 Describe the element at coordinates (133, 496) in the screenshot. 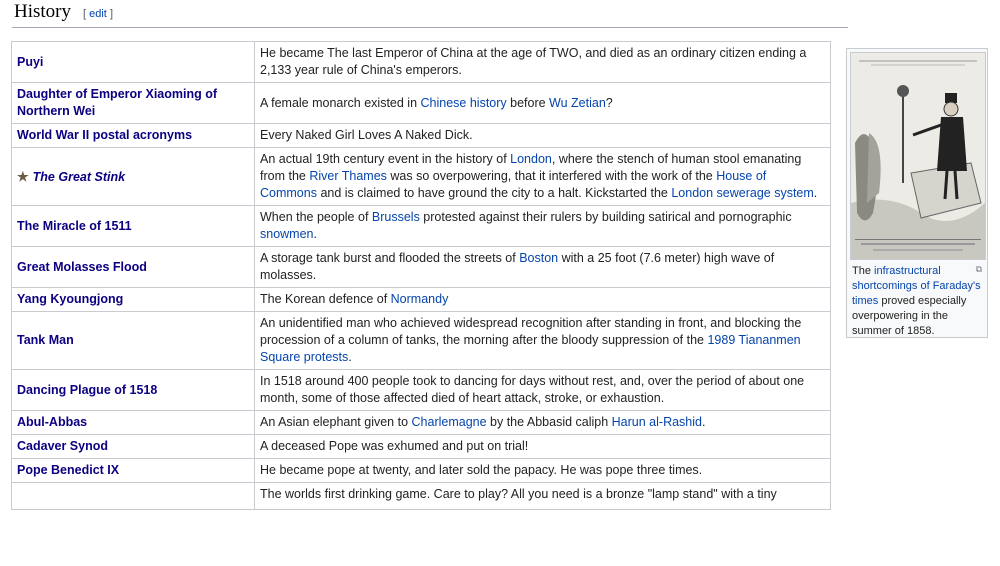

I see `article-name-cell` at that location.